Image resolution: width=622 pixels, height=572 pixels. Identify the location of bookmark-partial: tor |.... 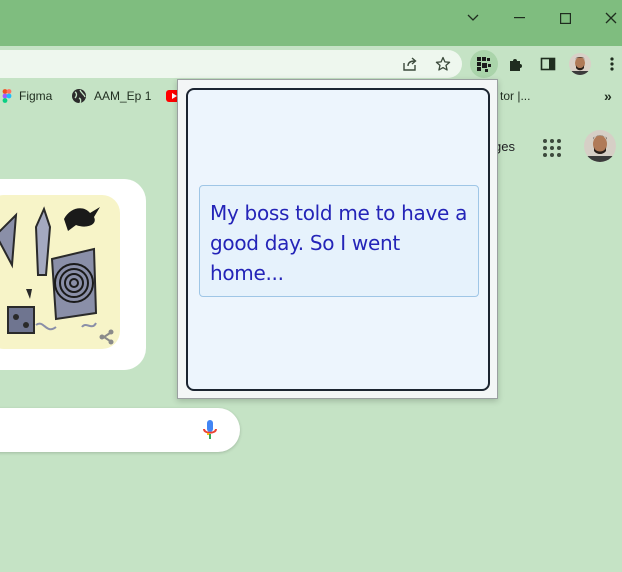
(515, 96).